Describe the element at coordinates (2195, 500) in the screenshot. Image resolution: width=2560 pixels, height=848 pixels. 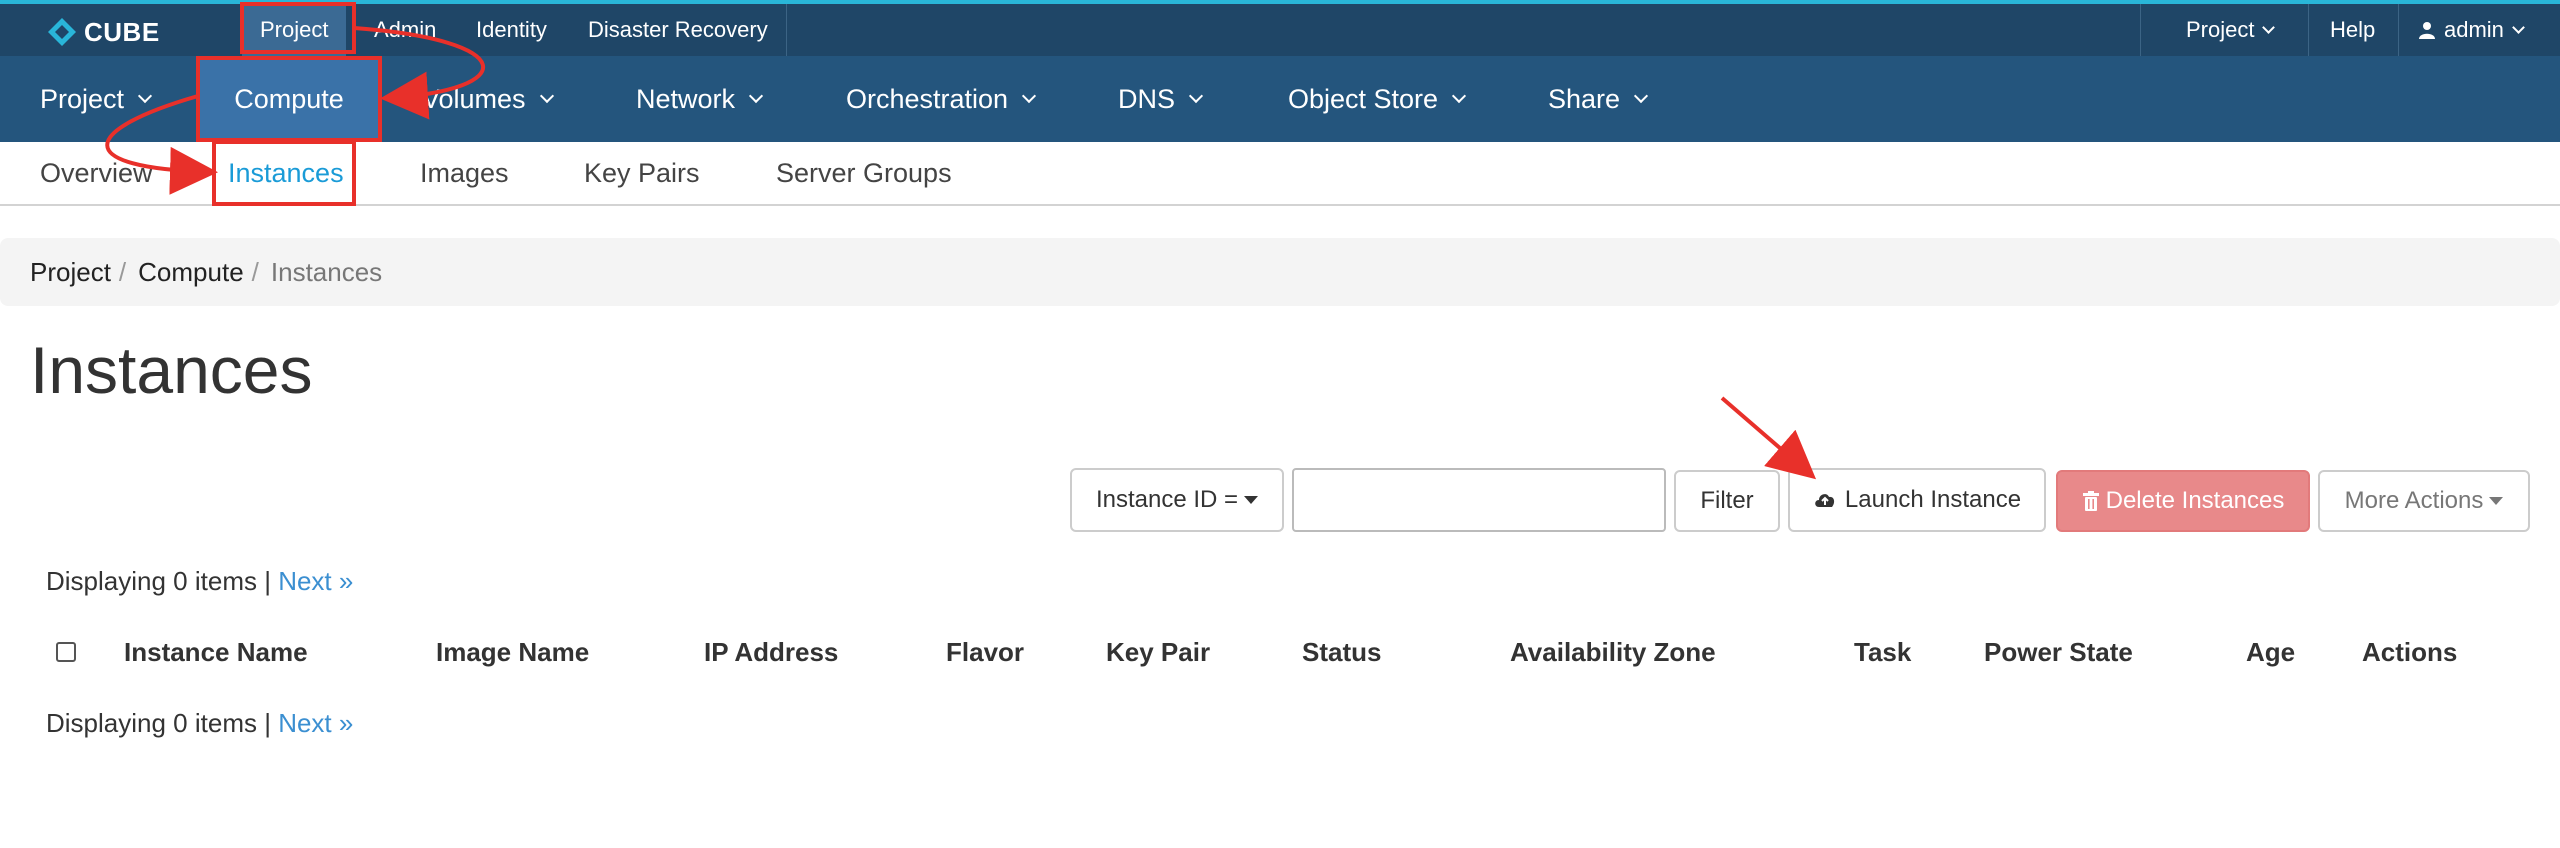
I see `delete-instances-label: Delete Instances` at that location.